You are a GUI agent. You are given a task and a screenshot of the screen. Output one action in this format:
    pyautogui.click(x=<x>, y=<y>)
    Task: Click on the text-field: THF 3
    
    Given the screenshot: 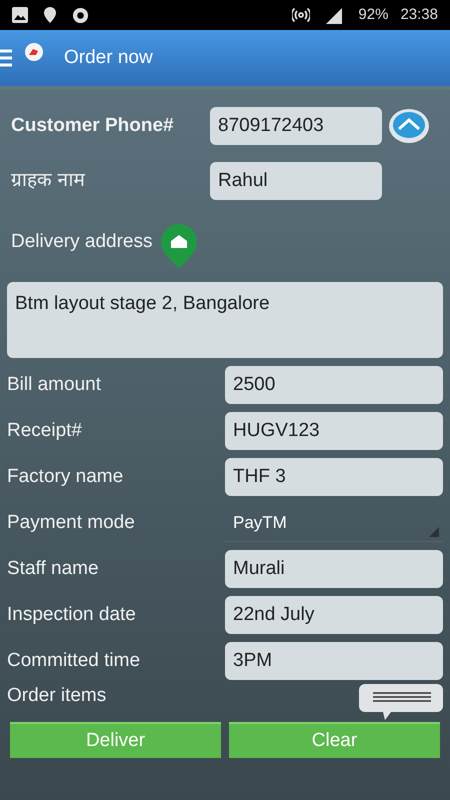 What is the action you would take?
    pyautogui.click(x=334, y=477)
    